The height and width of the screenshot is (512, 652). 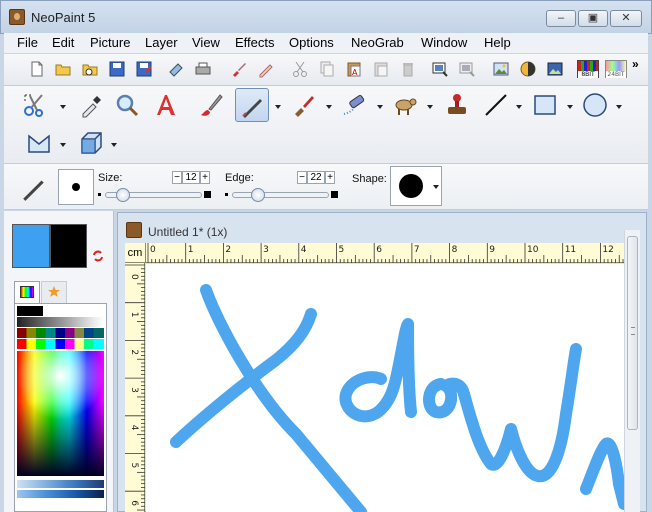 What do you see at coordinates (76, 187) in the screenshot?
I see `brush-preview` at bounding box center [76, 187].